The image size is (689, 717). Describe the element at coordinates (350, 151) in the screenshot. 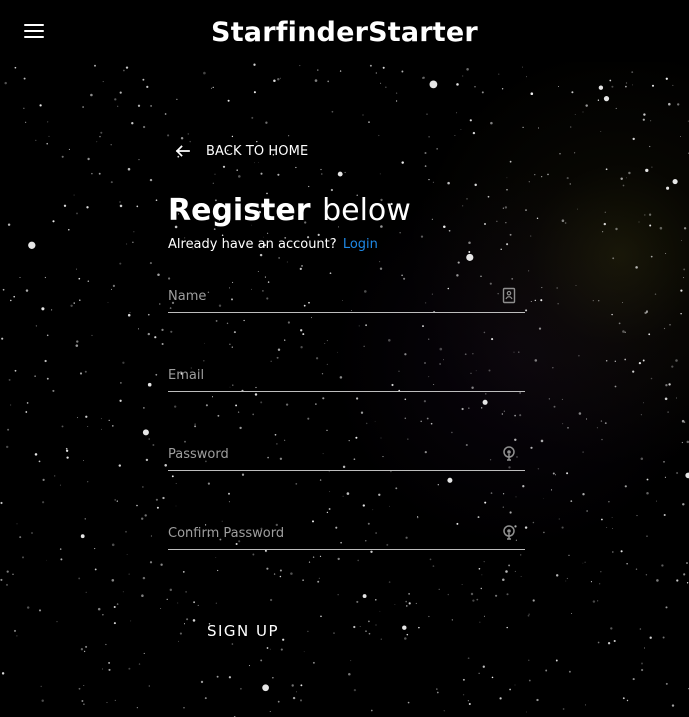

I see `back-to-home-link: BACK TO HOME` at that location.